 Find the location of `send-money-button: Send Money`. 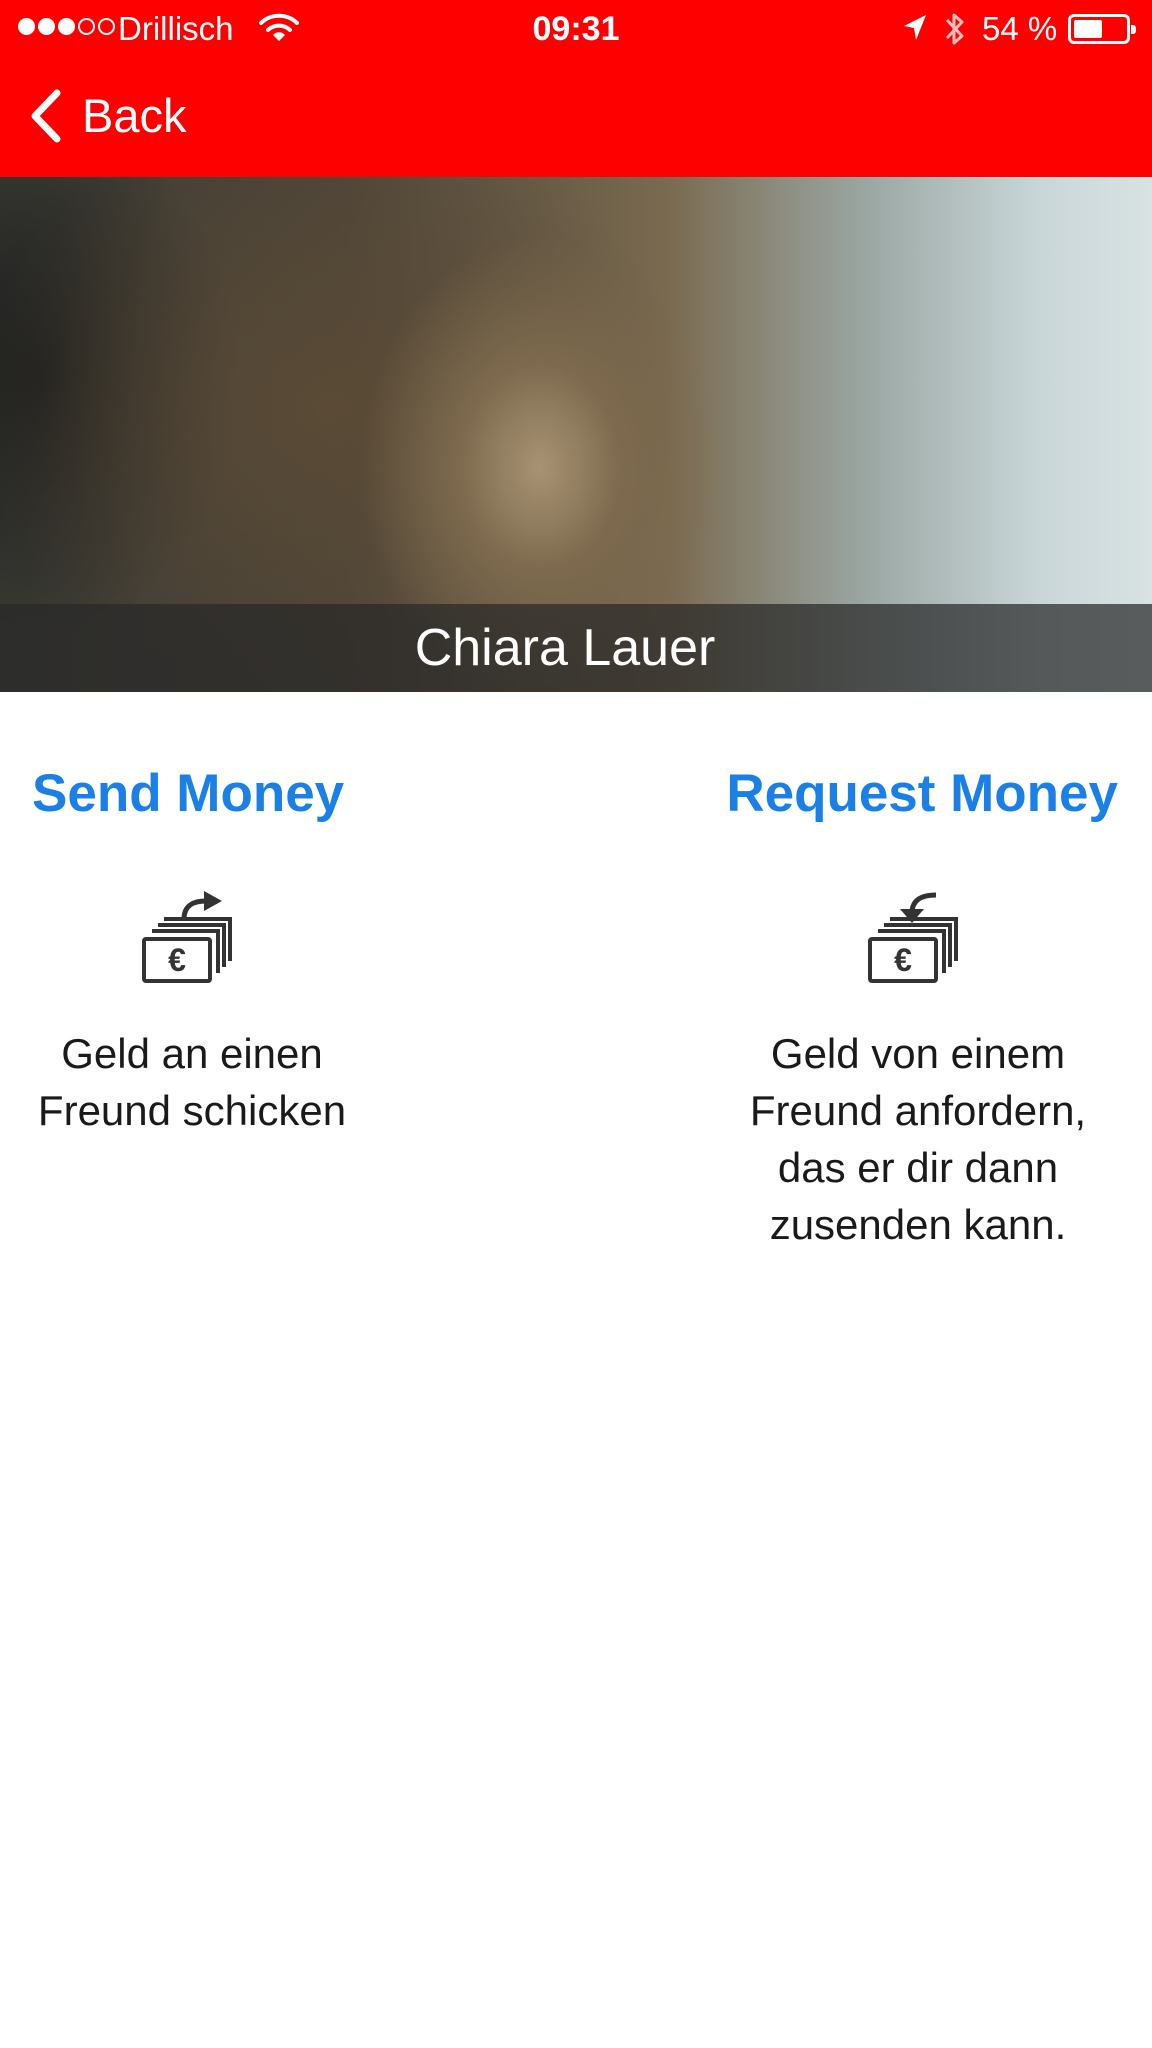

send-money-button: Send Money is located at coordinates (188, 794).